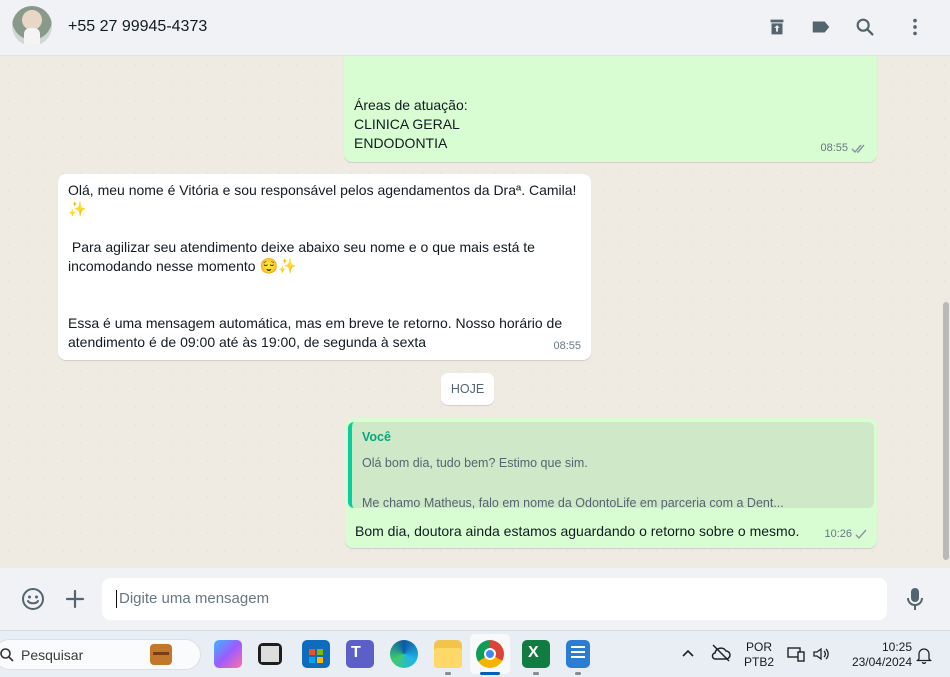  I want to click on active-indicator, so click(490, 673).